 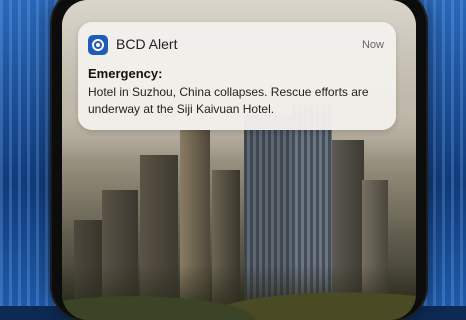 What do you see at coordinates (98, 45) in the screenshot?
I see `bcd-alert-app-icon` at bounding box center [98, 45].